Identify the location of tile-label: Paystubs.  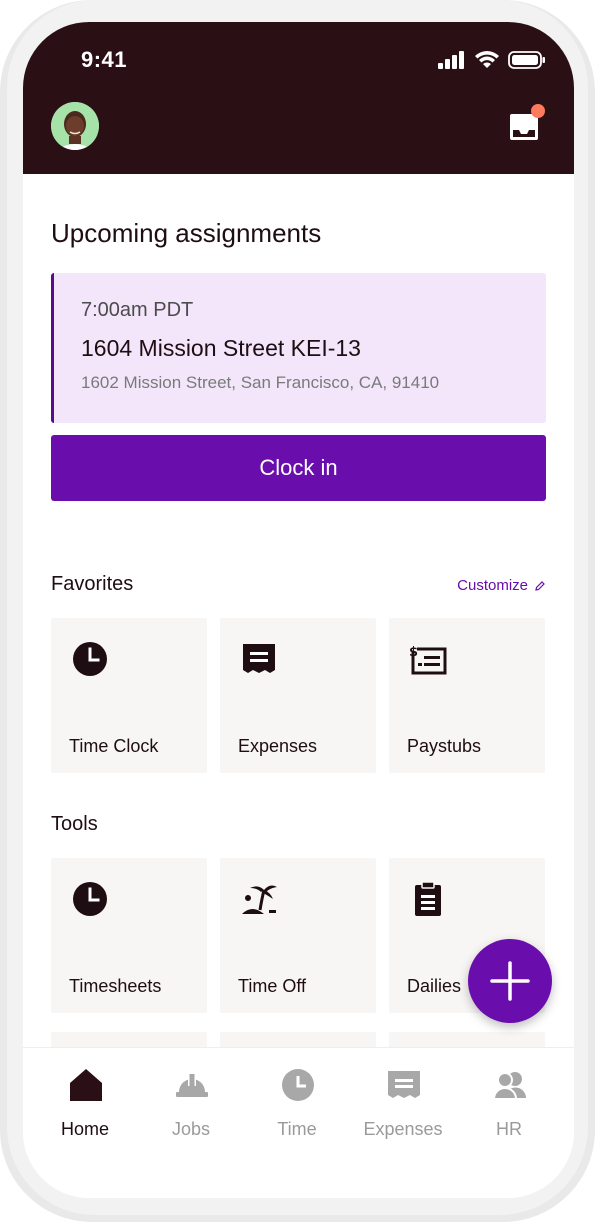
(444, 746).